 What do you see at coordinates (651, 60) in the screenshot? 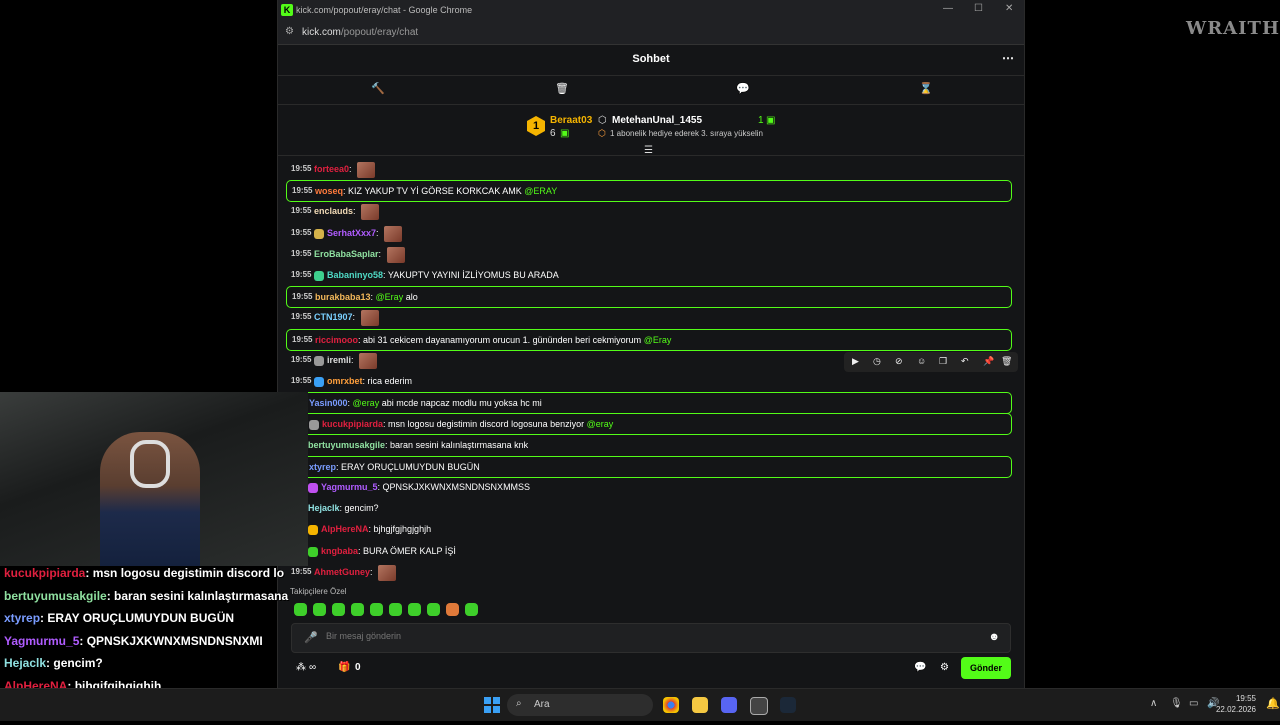
I see `chat-header: Sohbet ⋯` at bounding box center [651, 60].